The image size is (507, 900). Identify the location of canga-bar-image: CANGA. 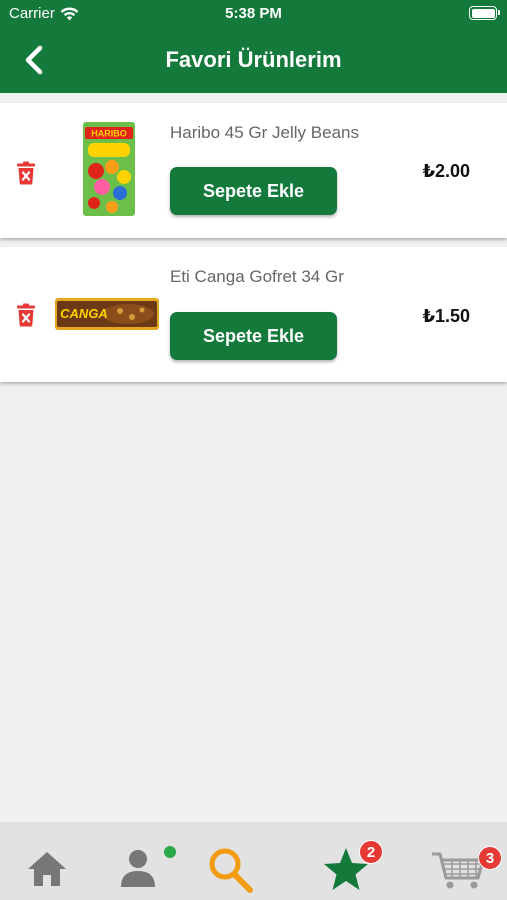
(107, 314).